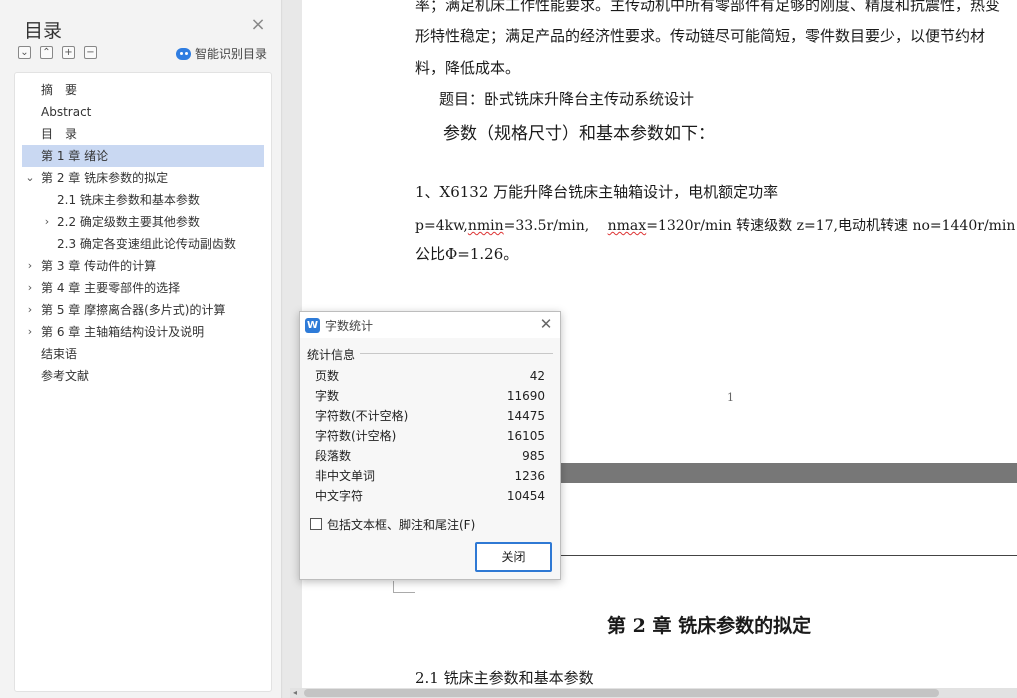 Image resolution: width=1017 pixels, height=698 pixels. What do you see at coordinates (700, 36) in the screenshot?
I see `paragraph-line: 形特性稳定；满足产品的经济性要求。传动链尽可能简短，零件数目要少，以便节约材` at bounding box center [700, 36].